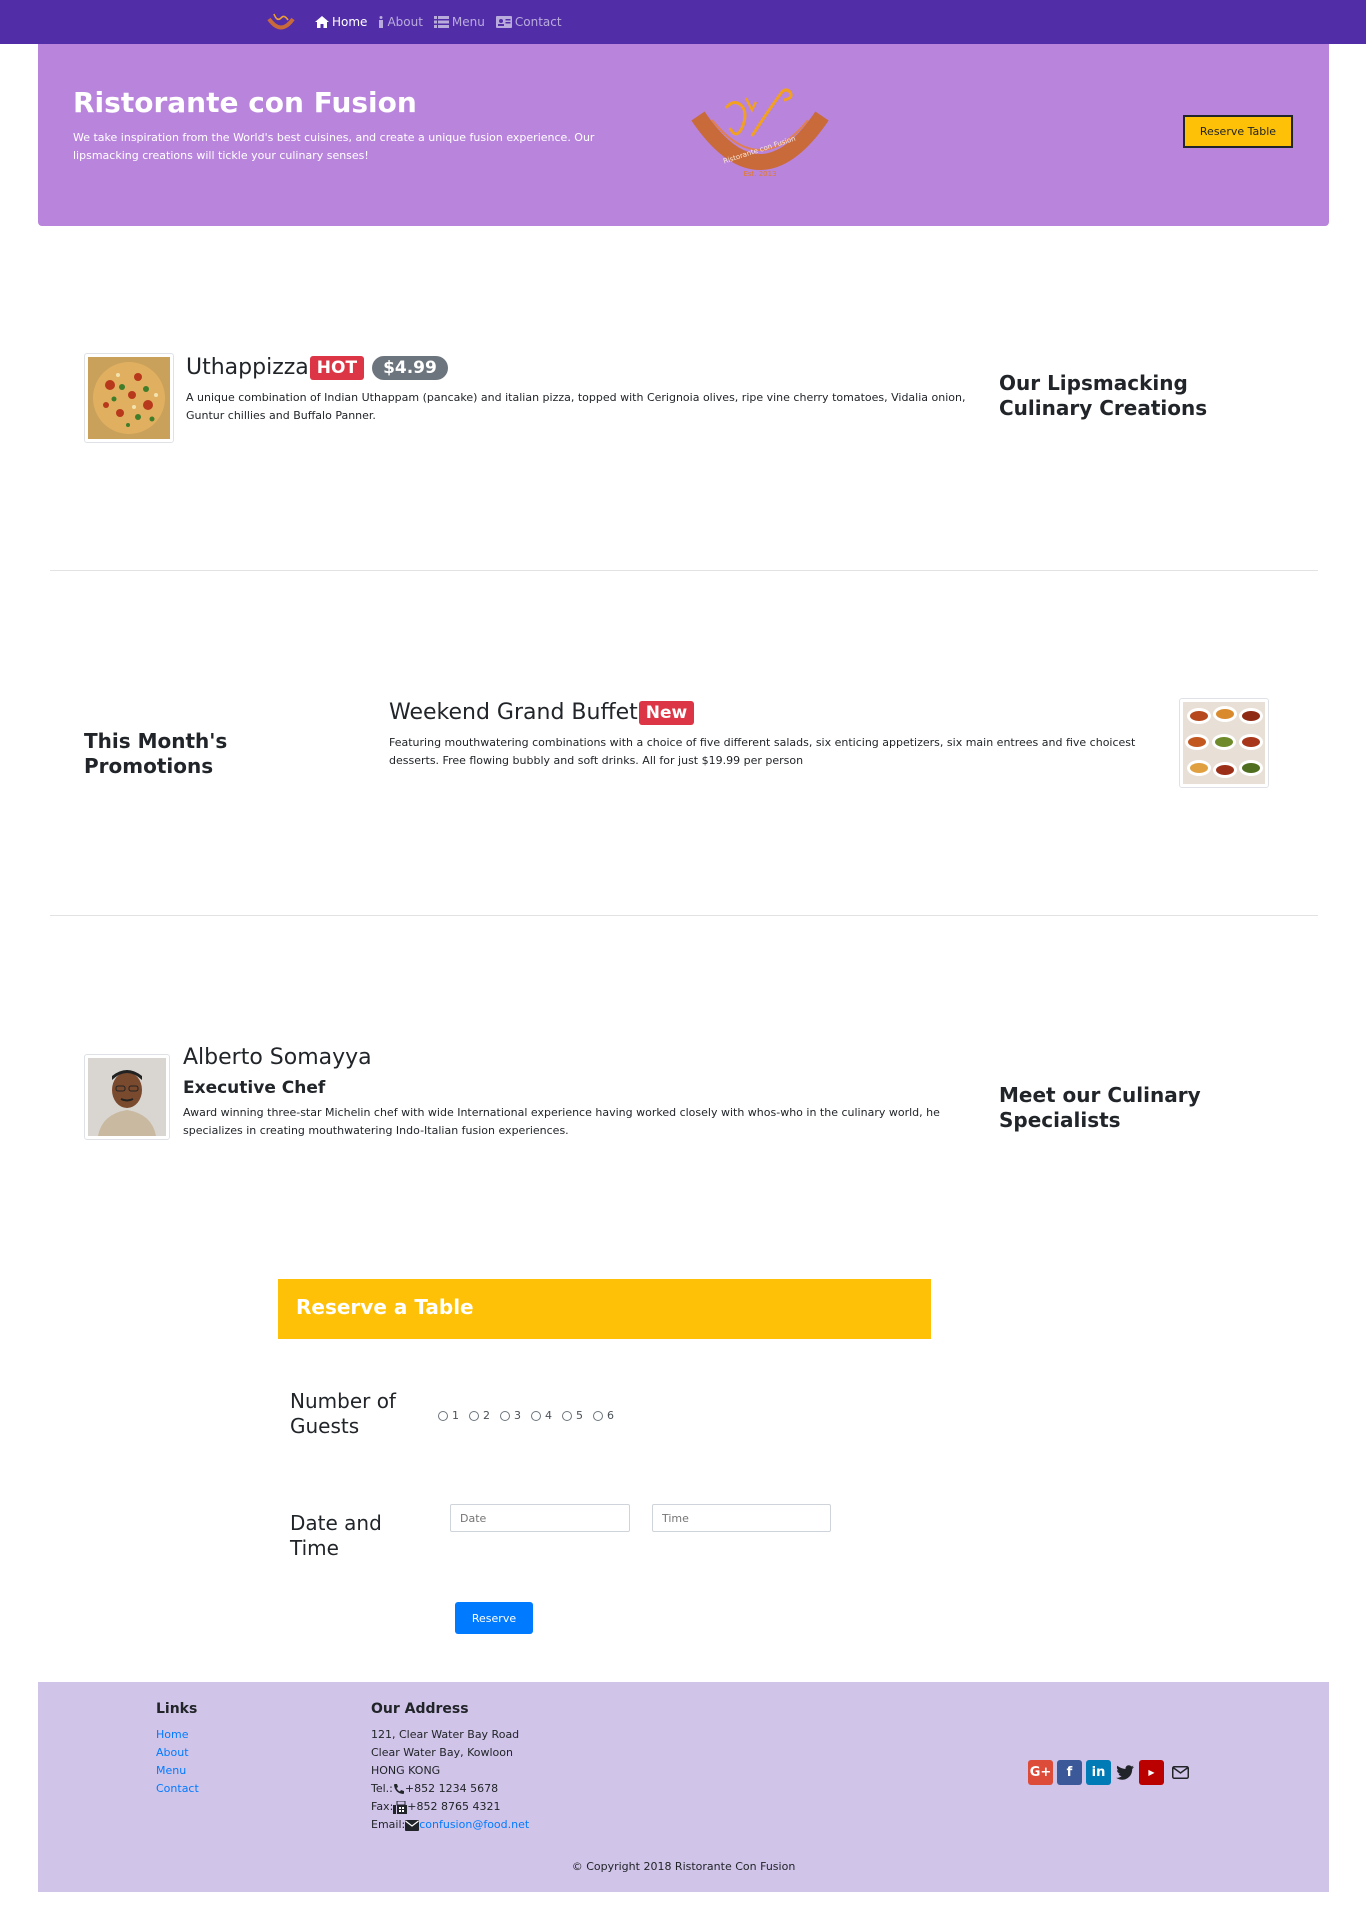 The image size is (1366, 1929). Describe the element at coordinates (538, 22) in the screenshot. I see `nav-contact-label: Contact` at that location.